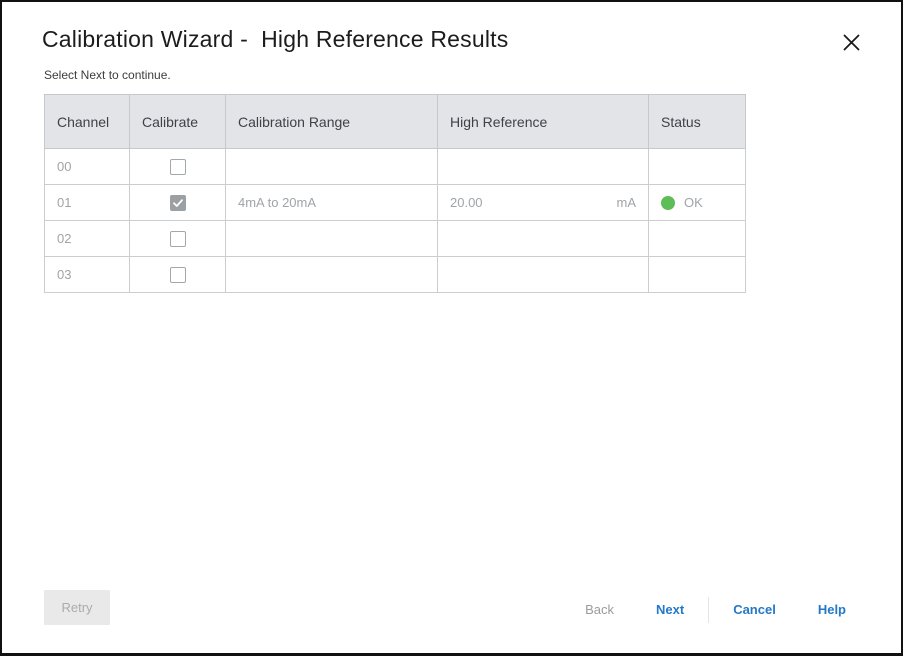 This screenshot has height=656, width=903. What do you see at coordinates (107, 75) in the screenshot?
I see `dialog-subtitle: Select Next to continue.` at bounding box center [107, 75].